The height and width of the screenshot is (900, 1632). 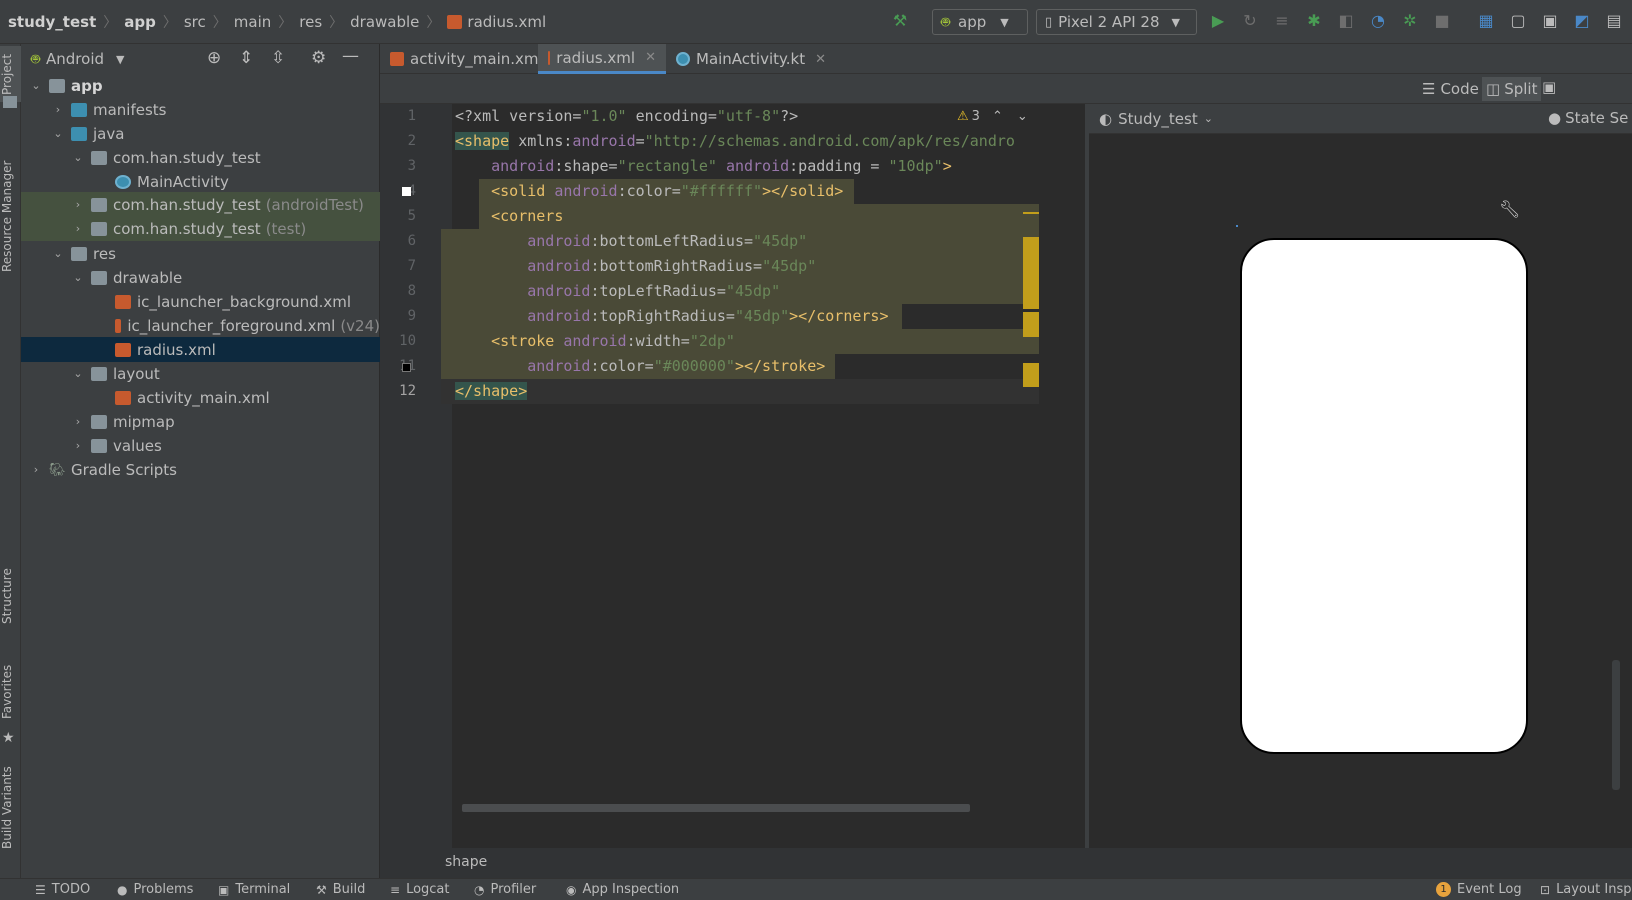 I want to click on tool-app-inspection: ◉ App Inspection, so click(x=622, y=889).